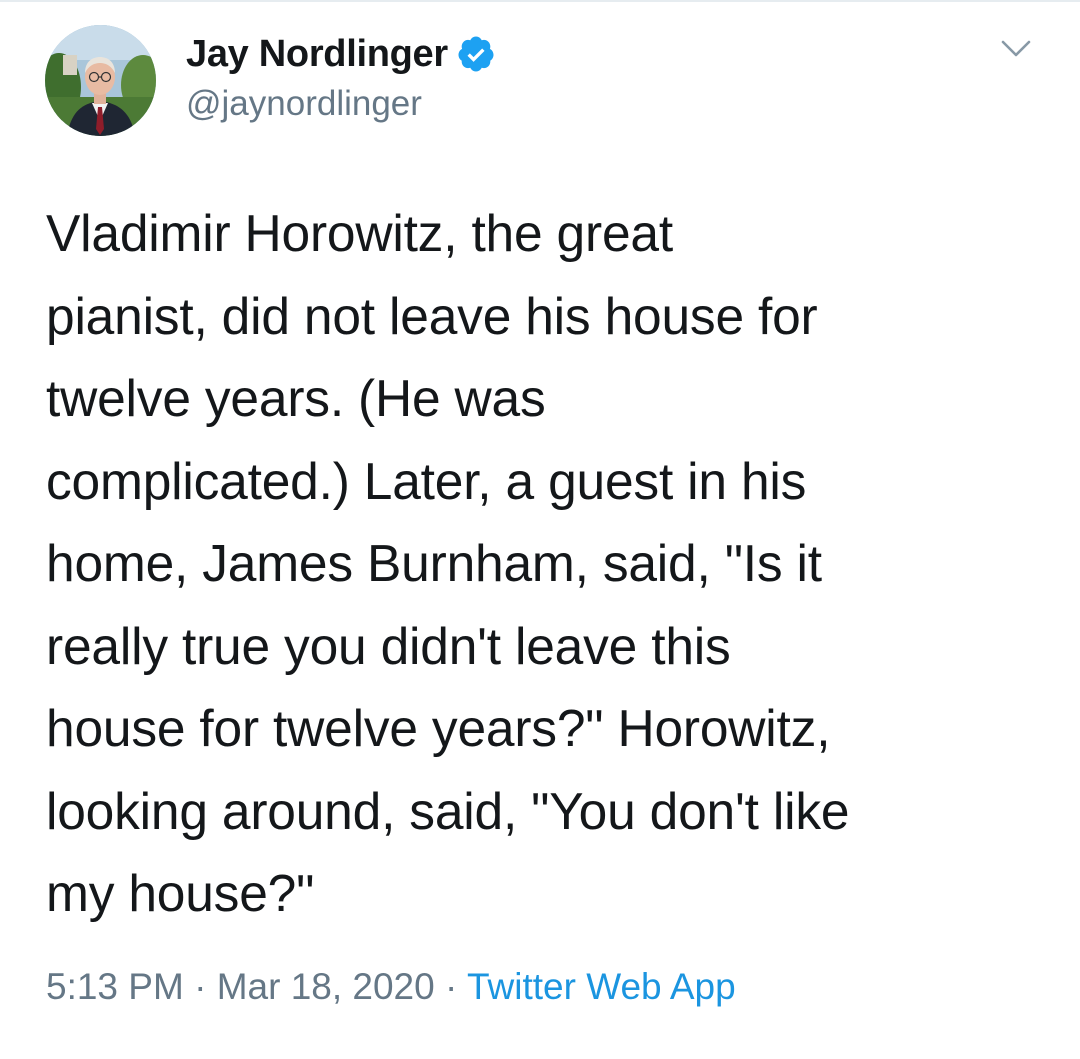 The image size is (1080, 1059). Describe the element at coordinates (326, 986) in the screenshot. I see `tweet-date: Mar 18, 2020` at that location.